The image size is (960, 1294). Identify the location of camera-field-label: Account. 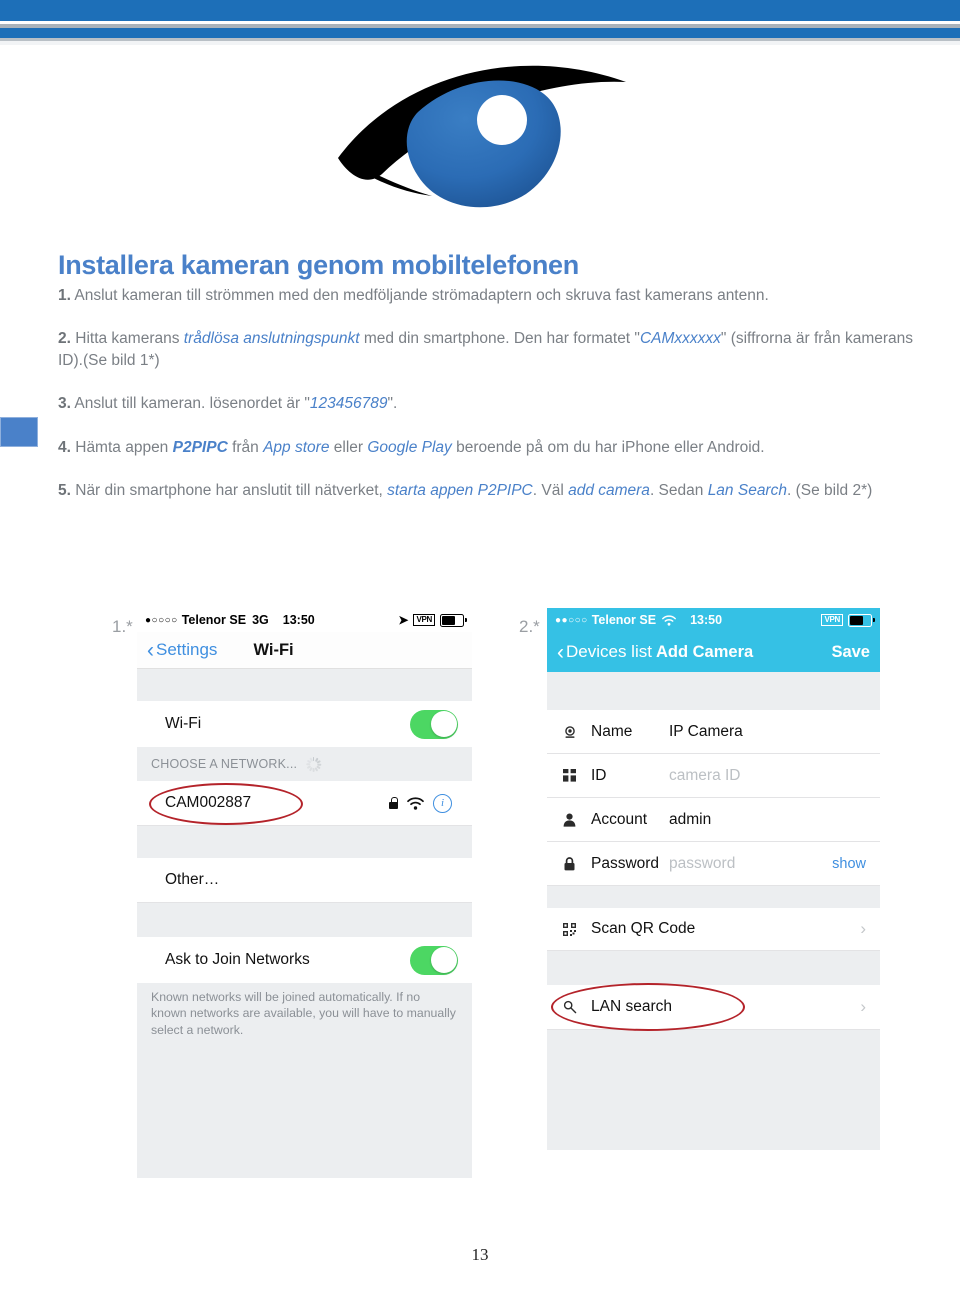
(619, 819).